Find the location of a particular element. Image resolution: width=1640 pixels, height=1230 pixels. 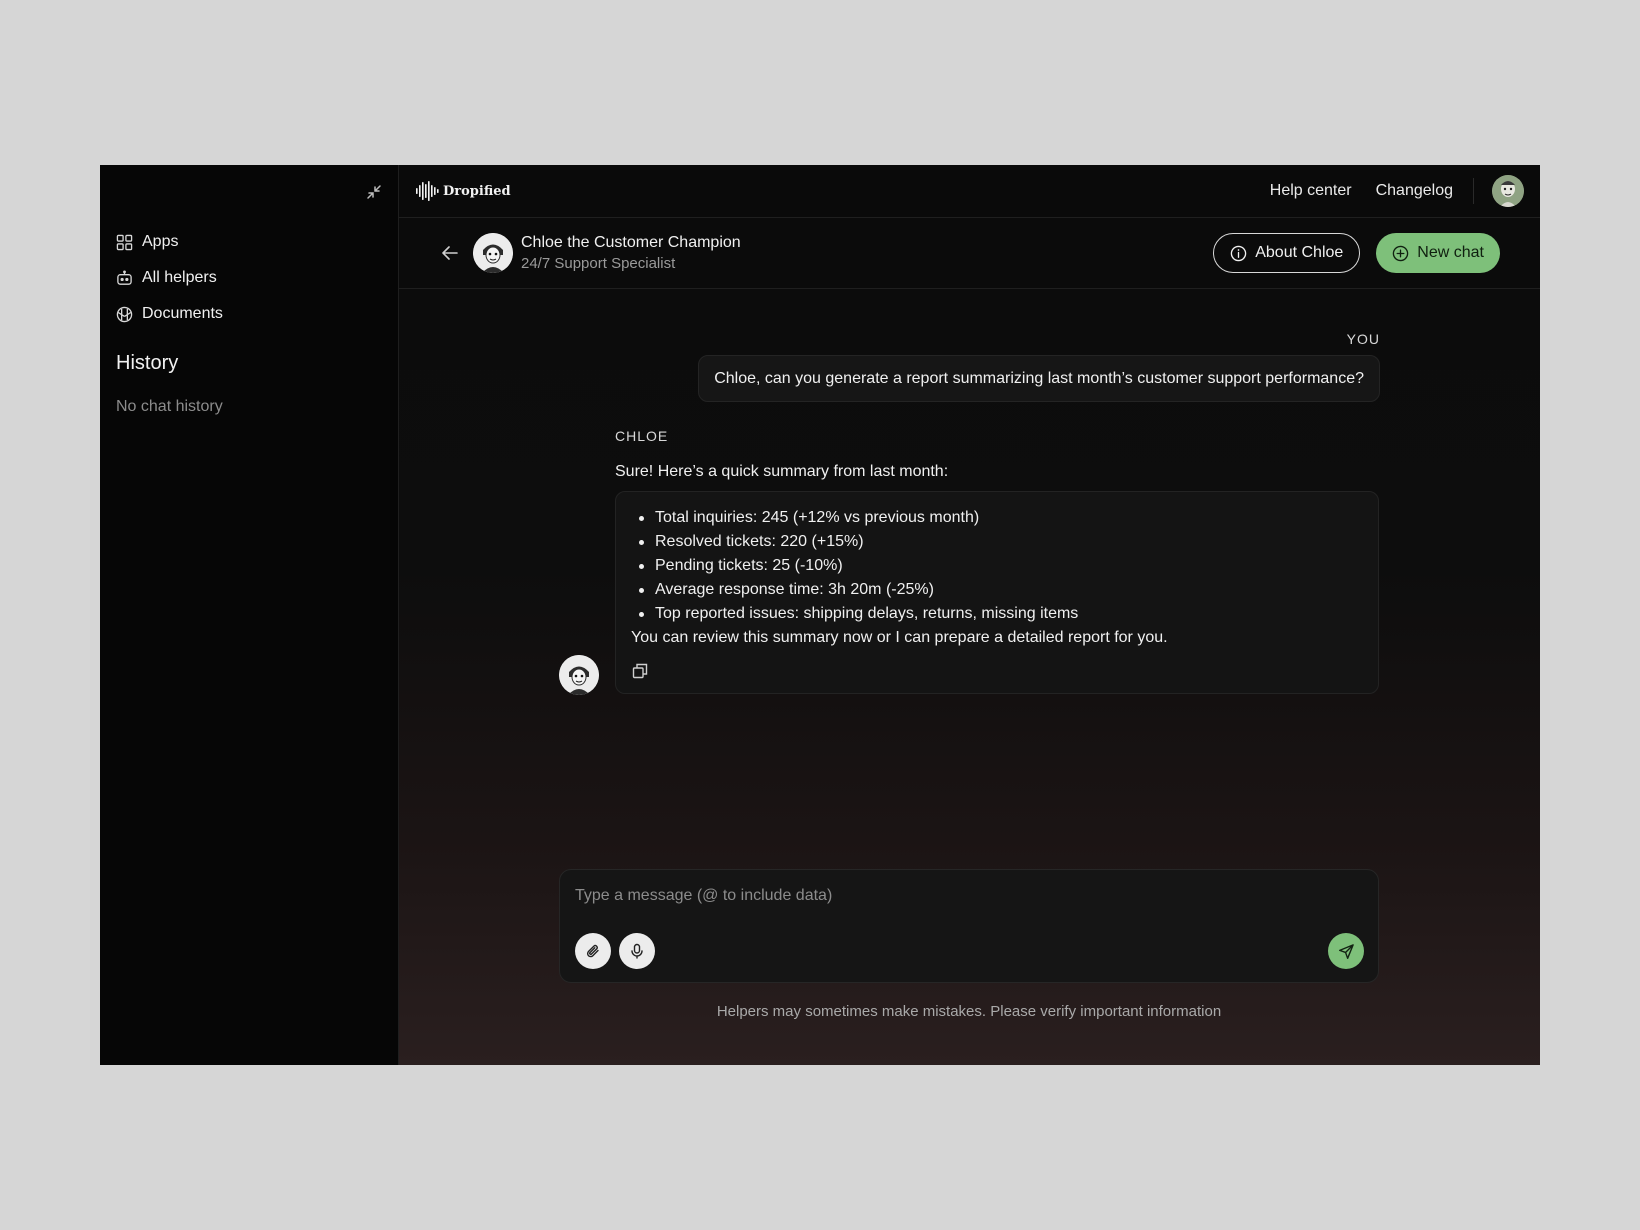

top-links: Help center Changelog is located at coordinates (1385, 191).